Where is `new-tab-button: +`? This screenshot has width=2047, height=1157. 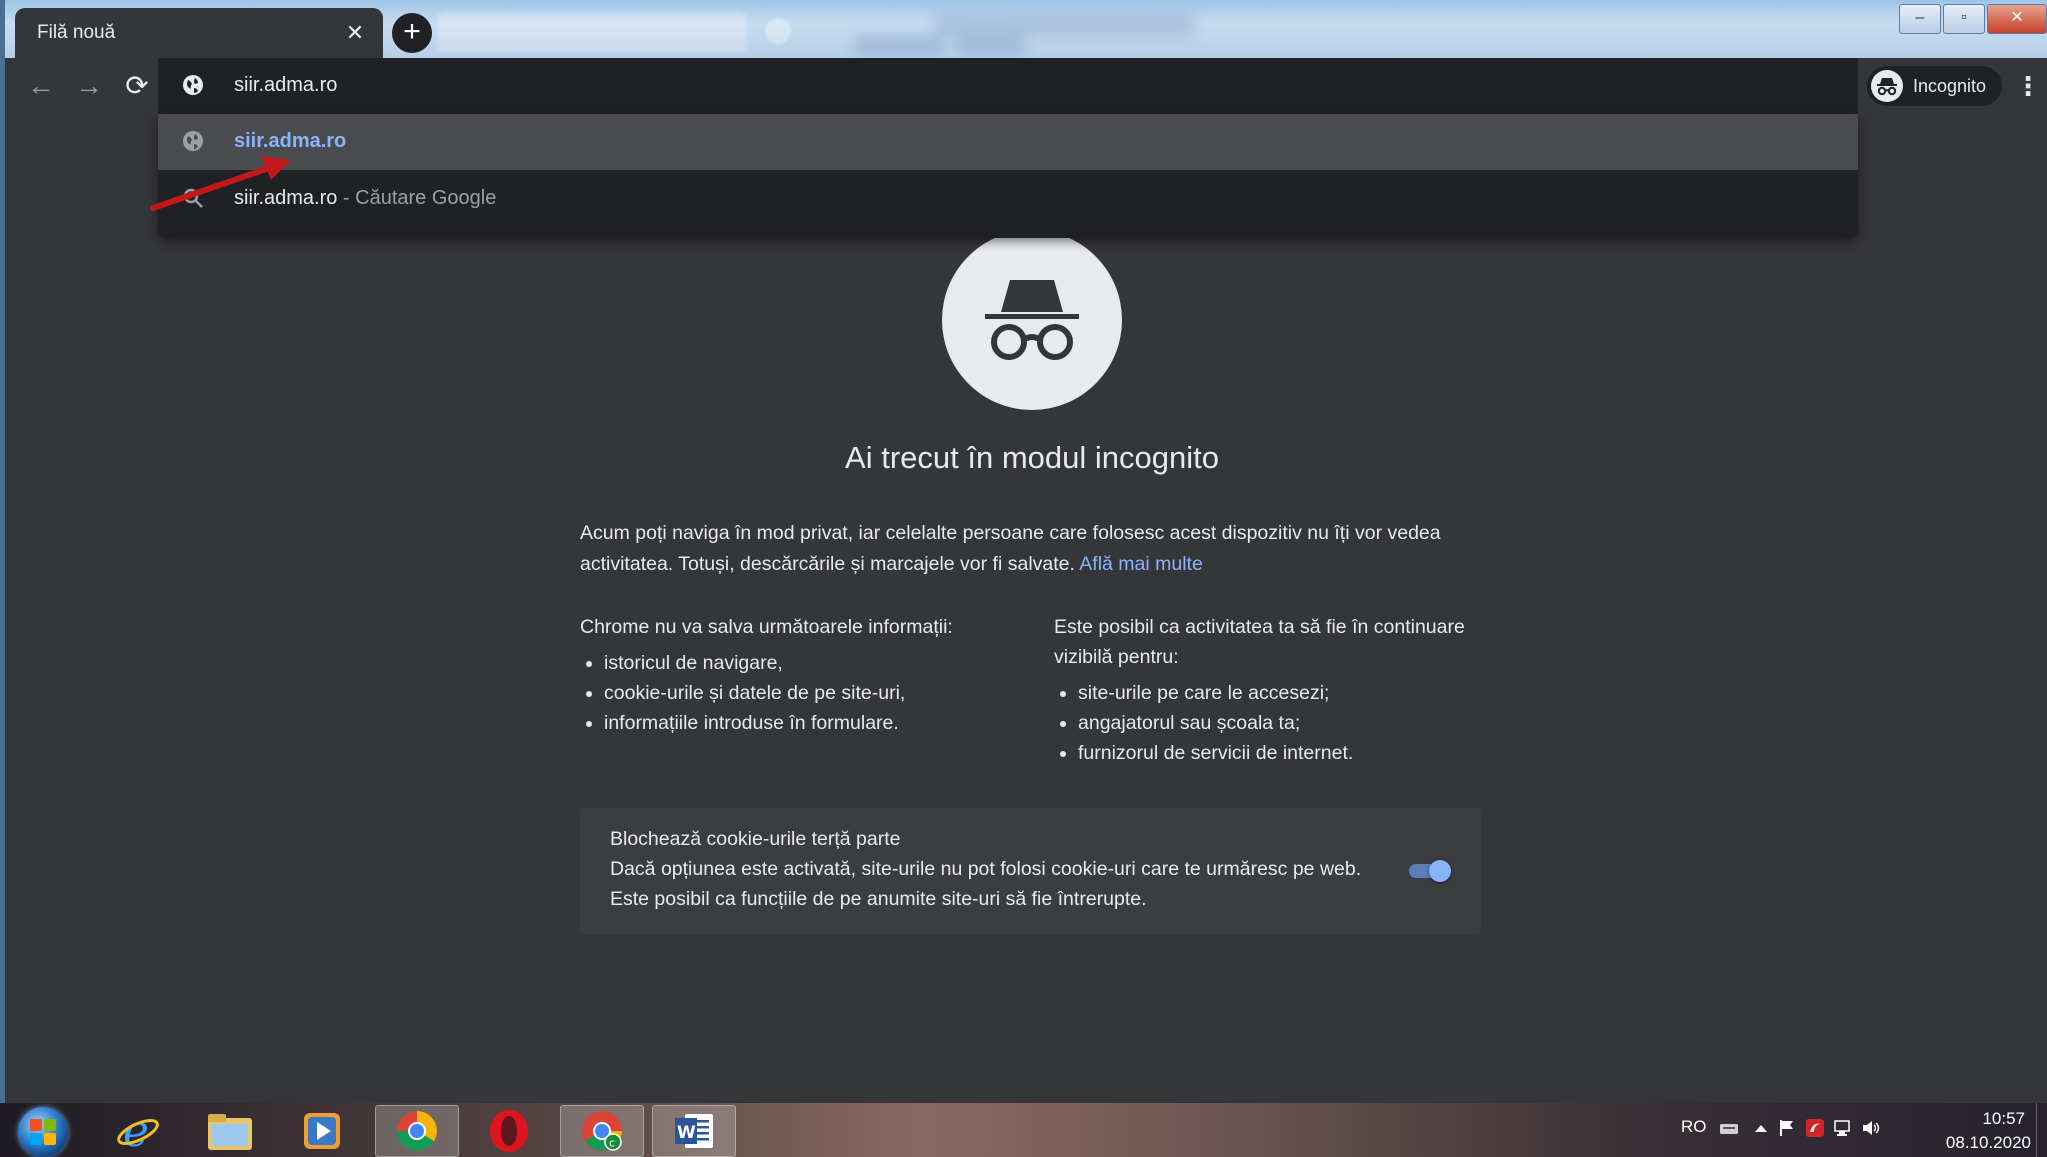
new-tab-button: + is located at coordinates (412, 33).